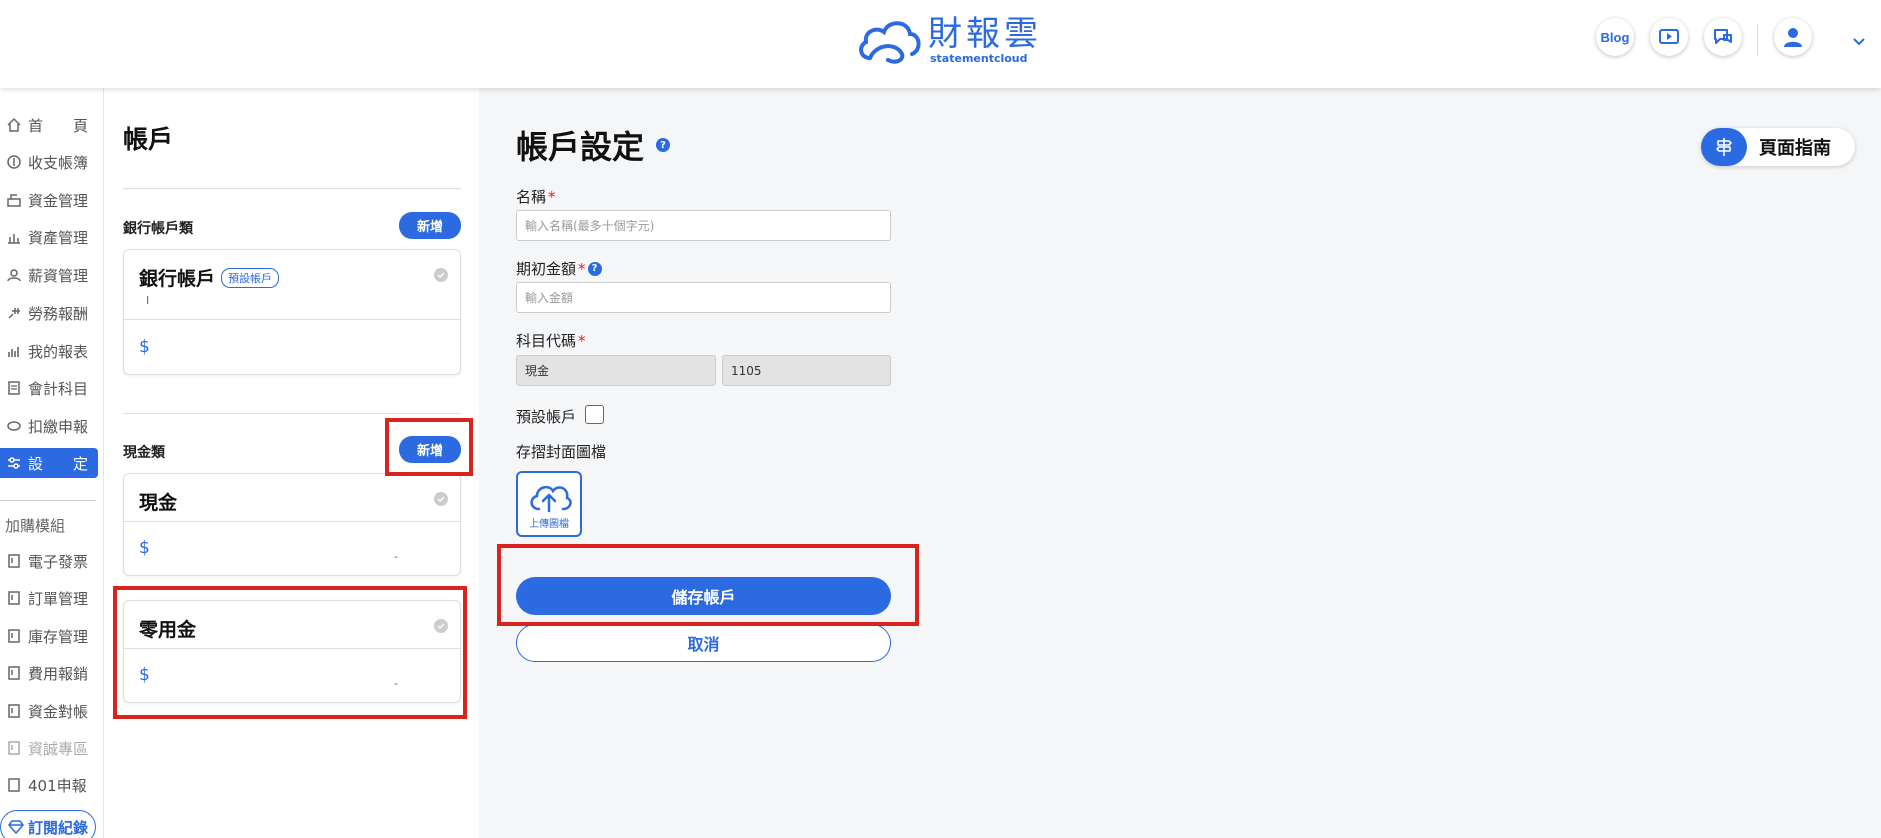  I want to click on subscription-label: 訂閱紀錄, so click(57, 827).